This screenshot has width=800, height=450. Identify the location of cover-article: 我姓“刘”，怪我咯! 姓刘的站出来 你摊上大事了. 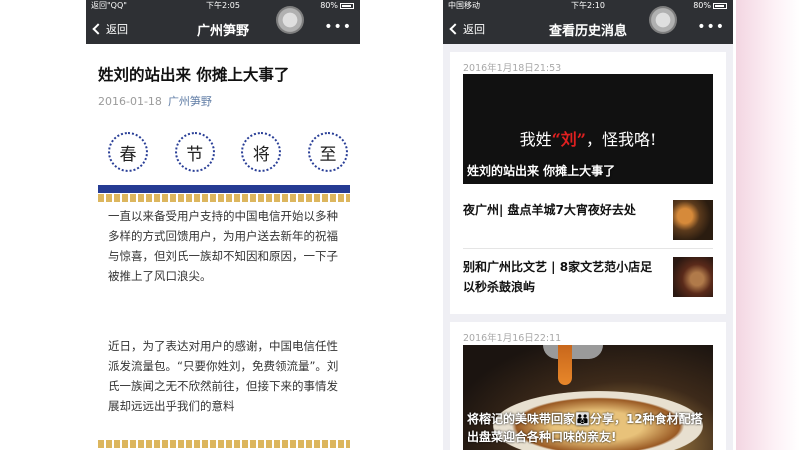
(588, 129).